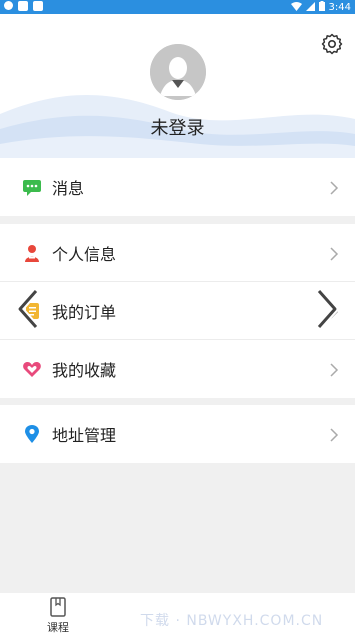 The width and height of the screenshot is (355, 639). Describe the element at coordinates (327, 309) in the screenshot. I see `next-arrow-icon` at that location.